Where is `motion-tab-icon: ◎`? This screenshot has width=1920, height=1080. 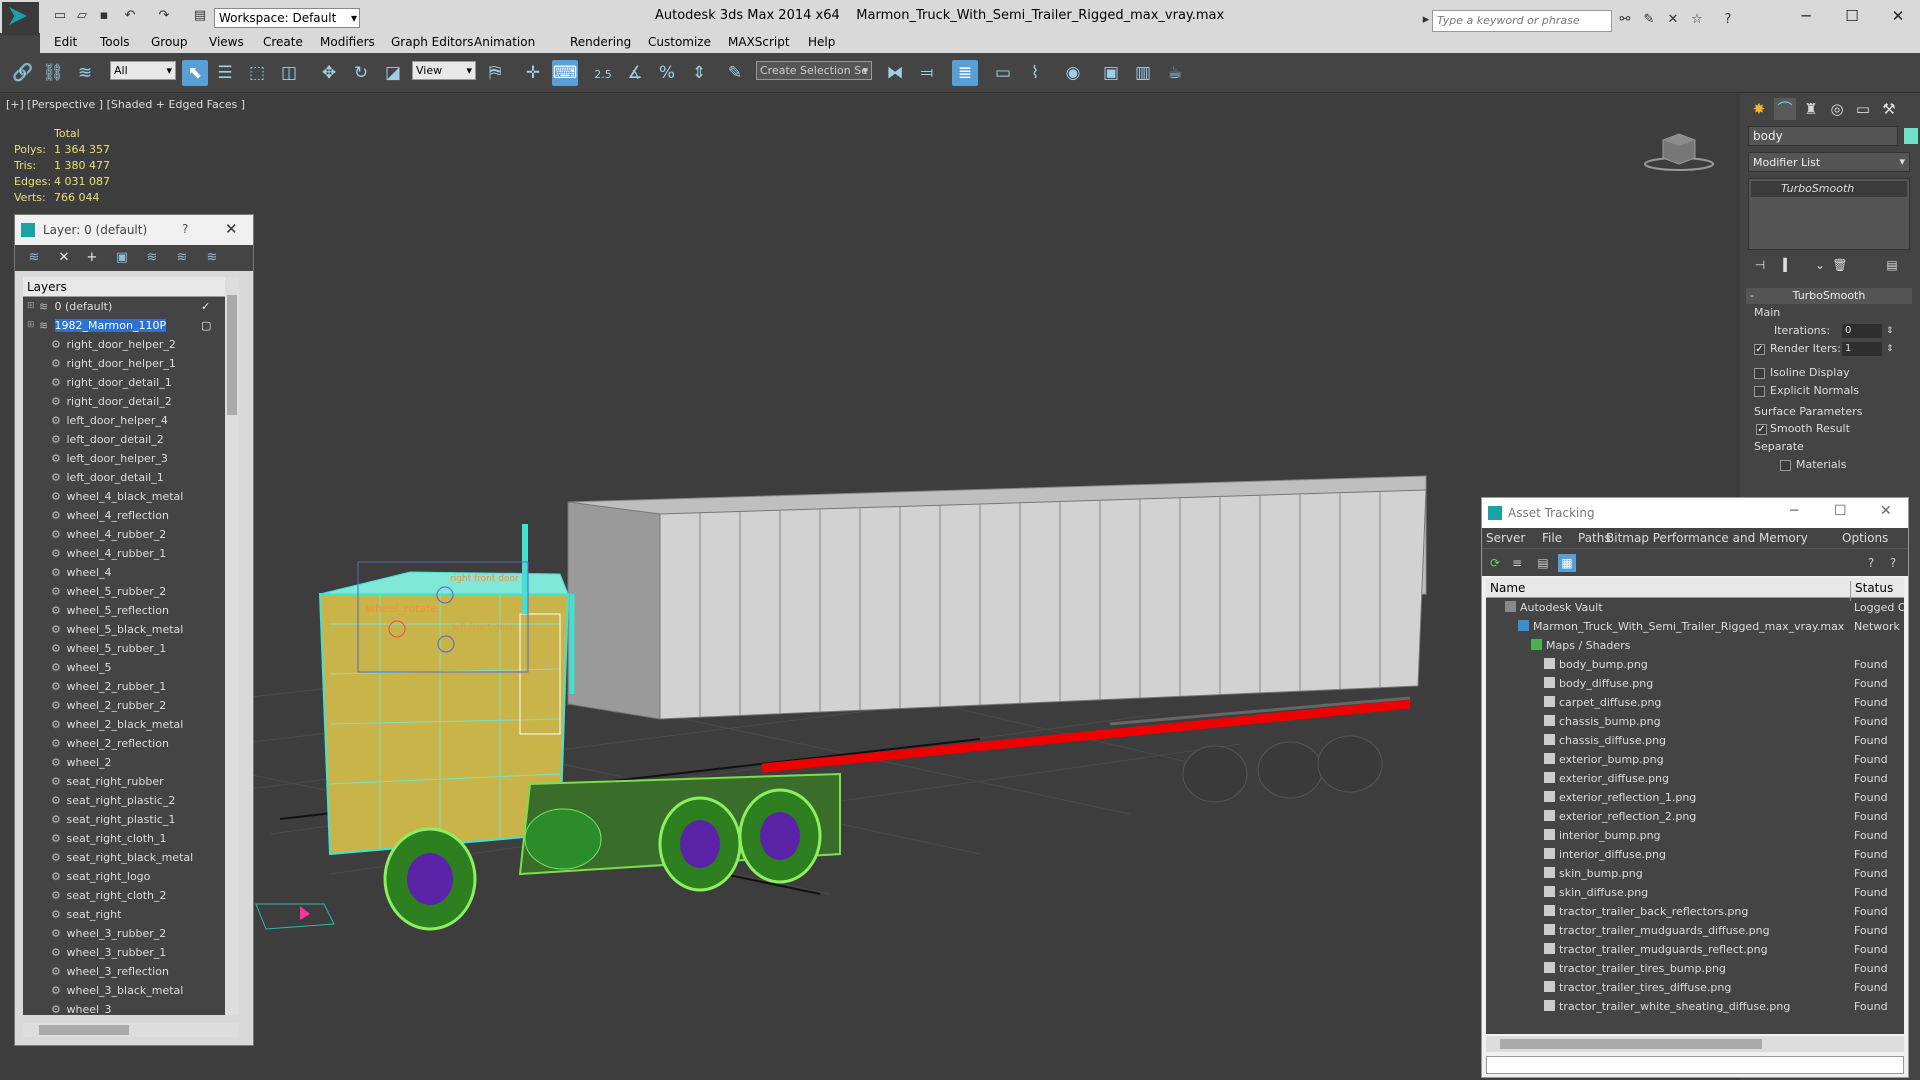 motion-tab-icon: ◎ is located at coordinates (1837, 109).